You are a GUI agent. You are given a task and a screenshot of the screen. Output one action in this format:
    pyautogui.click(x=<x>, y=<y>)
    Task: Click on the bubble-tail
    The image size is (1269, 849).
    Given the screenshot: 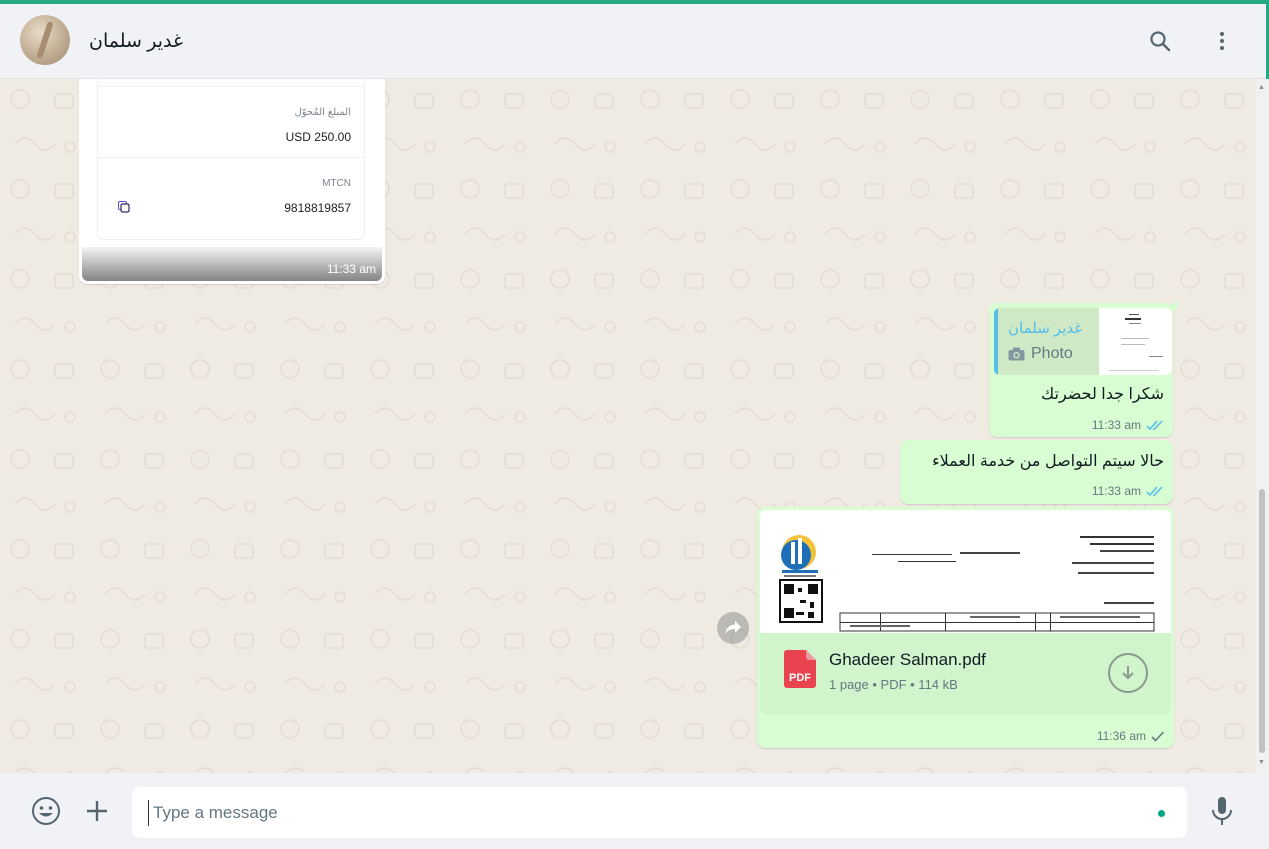 What is the action you would take?
    pyautogui.click(x=1176, y=309)
    